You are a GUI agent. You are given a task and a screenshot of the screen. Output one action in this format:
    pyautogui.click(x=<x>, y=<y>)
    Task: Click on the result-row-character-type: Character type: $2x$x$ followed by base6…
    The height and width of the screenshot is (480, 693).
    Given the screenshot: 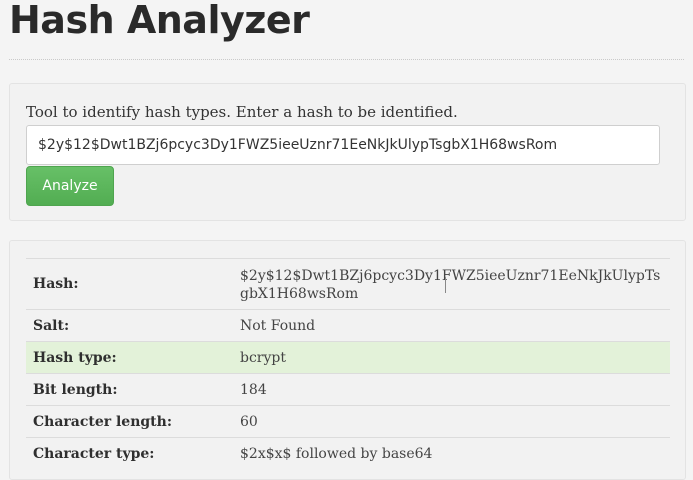 What is the action you would take?
    pyautogui.click(x=348, y=453)
    